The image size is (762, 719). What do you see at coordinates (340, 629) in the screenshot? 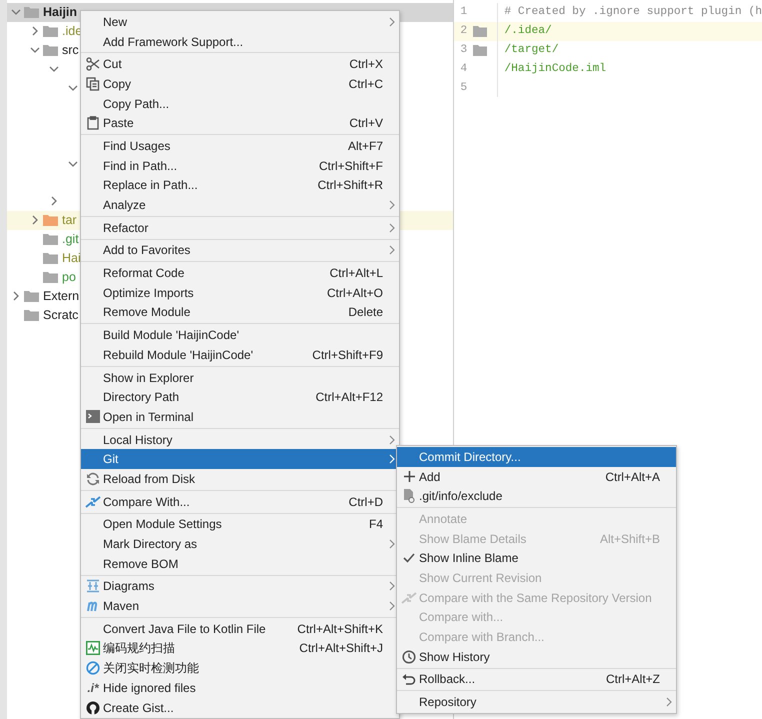
I see `shortcut-label: Ctrl+Alt+Shift+K` at bounding box center [340, 629].